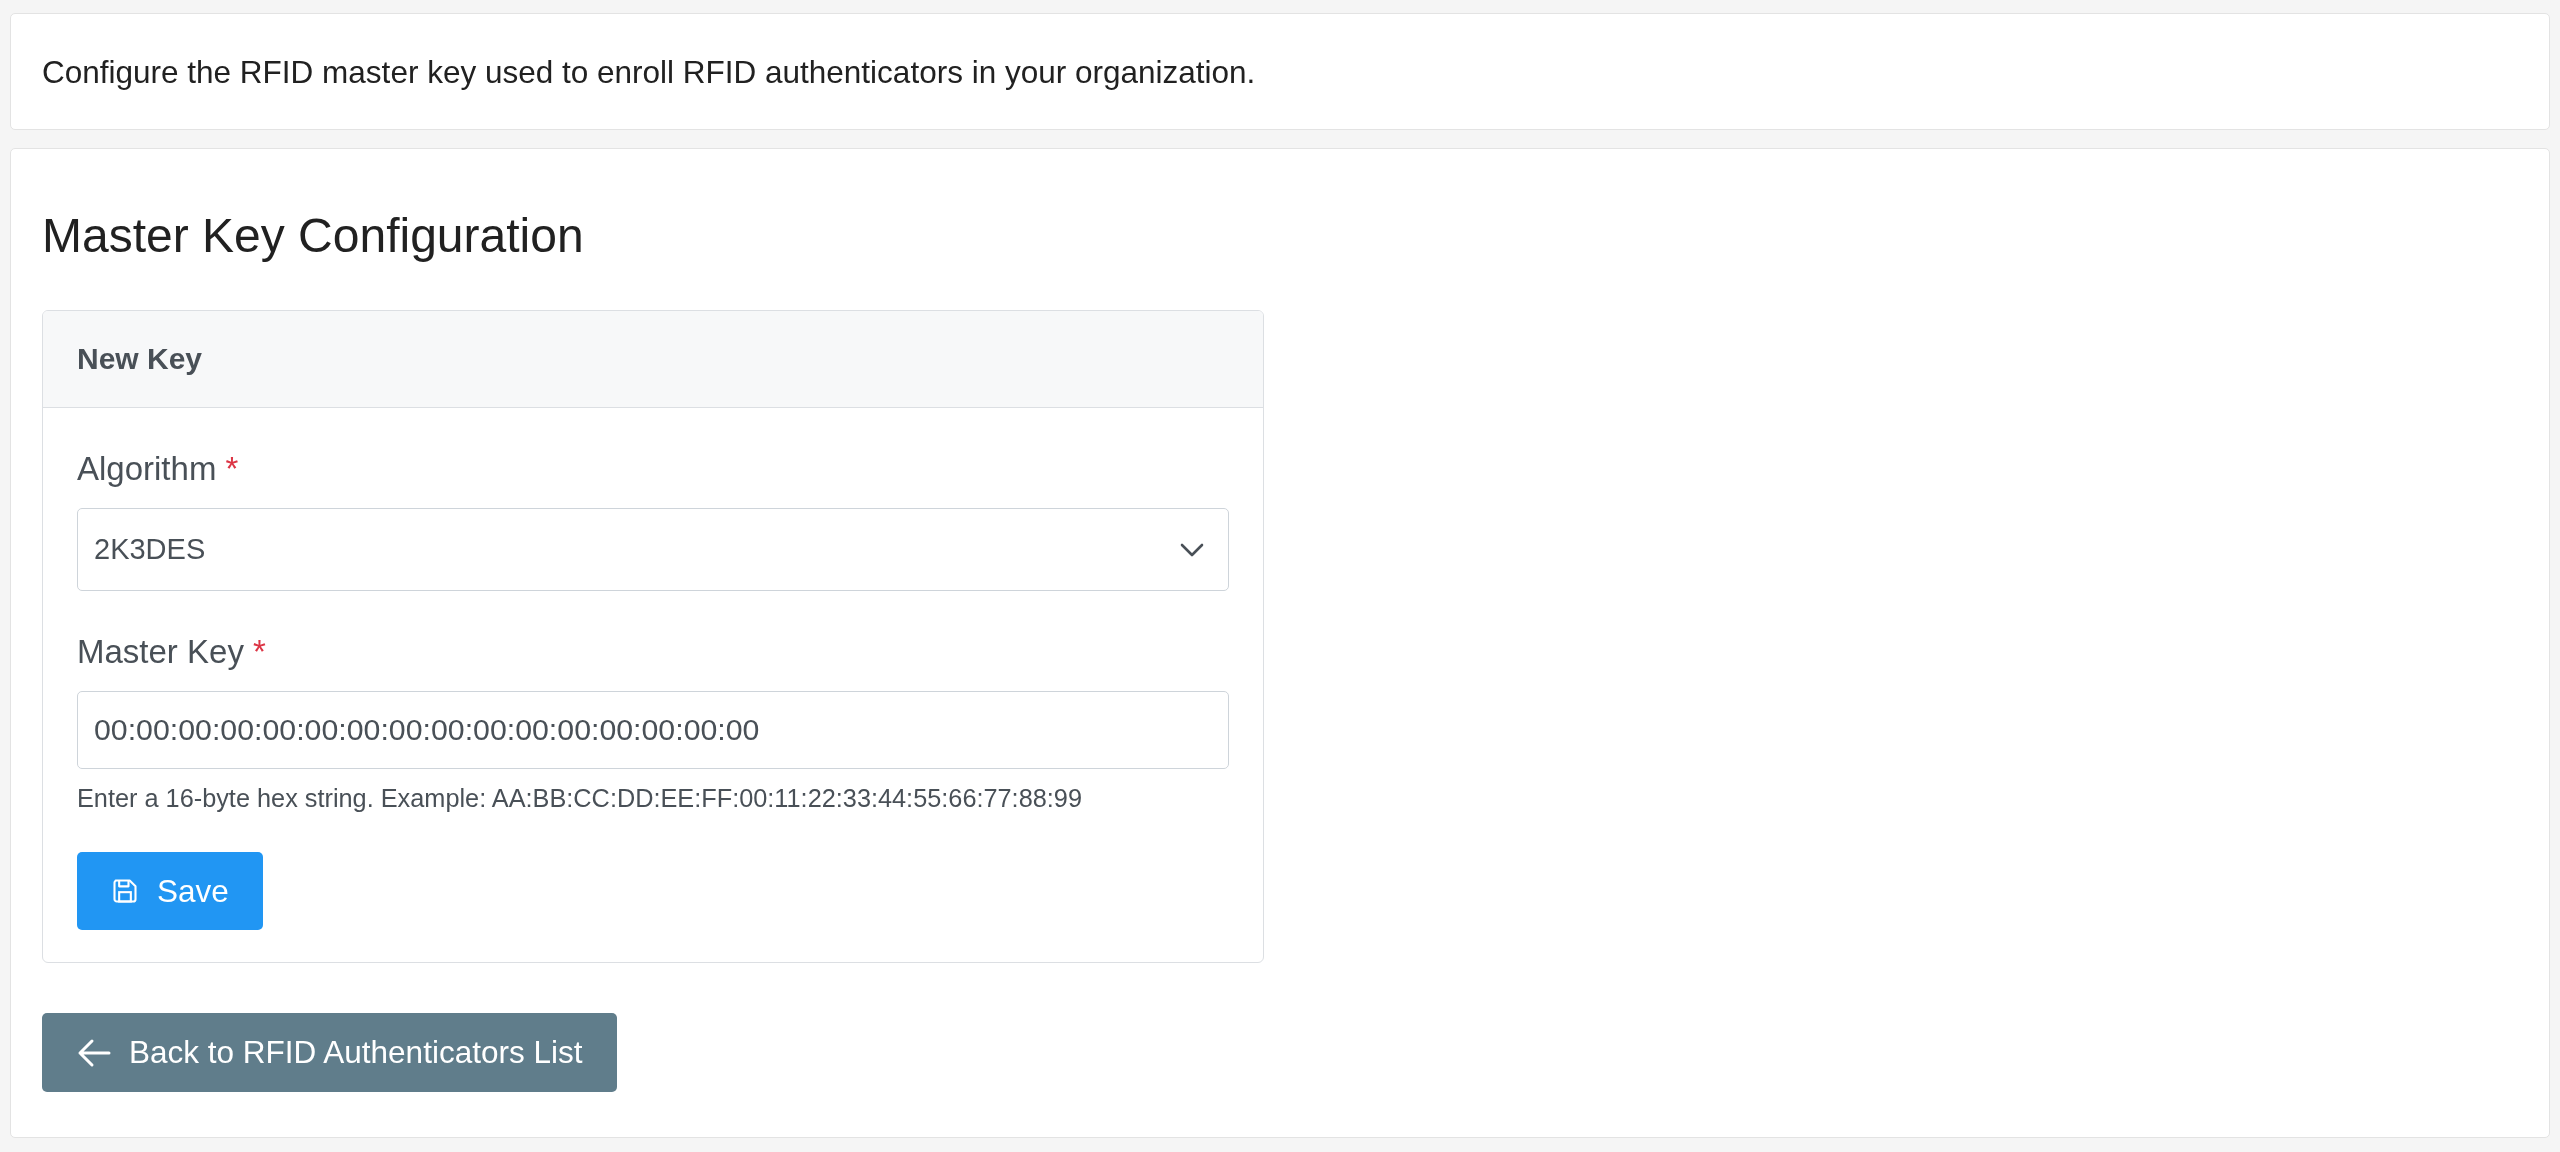 This screenshot has height=1152, width=2560. I want to click on field-label: Algorithm, so click(147, 469).